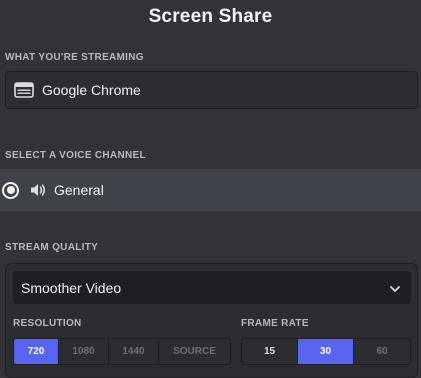 The width and height of the screenshot is (421, 378). I want to click on voice-channel-name: General, so click(79, 190).